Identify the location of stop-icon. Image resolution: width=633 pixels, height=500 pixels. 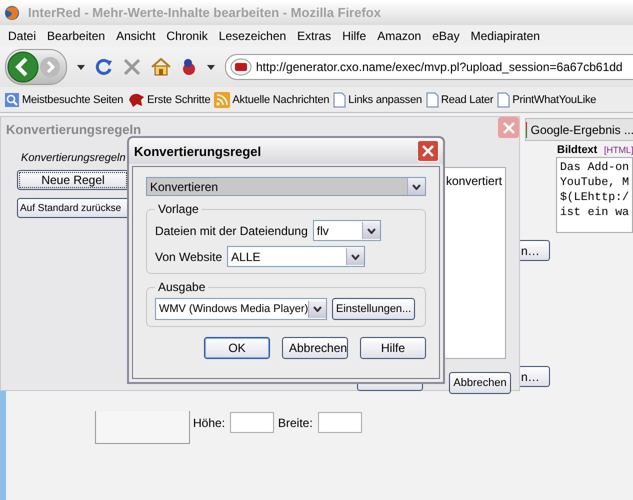
(132, 67).